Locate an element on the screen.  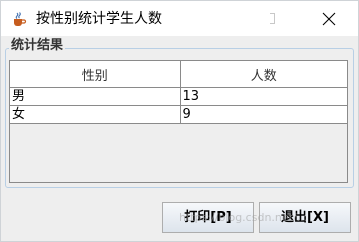
table-cell-gender: 男 is located at coordinates (95, 96).